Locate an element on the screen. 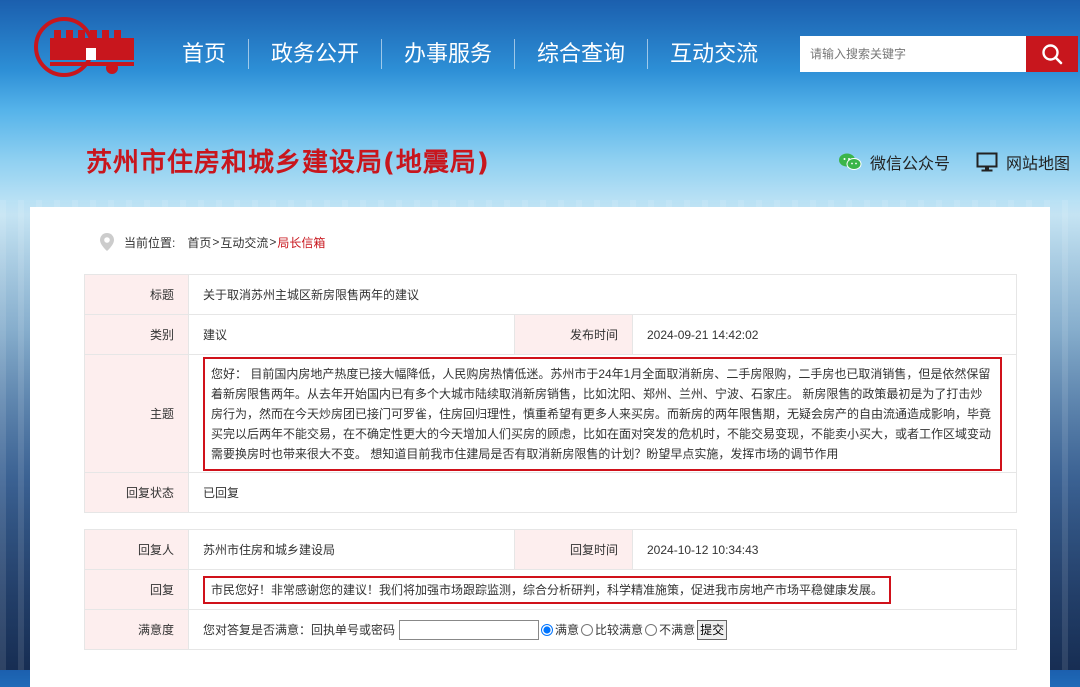 This screenshot has width=1080, height=687. breadcrumb-home: 首页 is located at coordinates (199, 242).